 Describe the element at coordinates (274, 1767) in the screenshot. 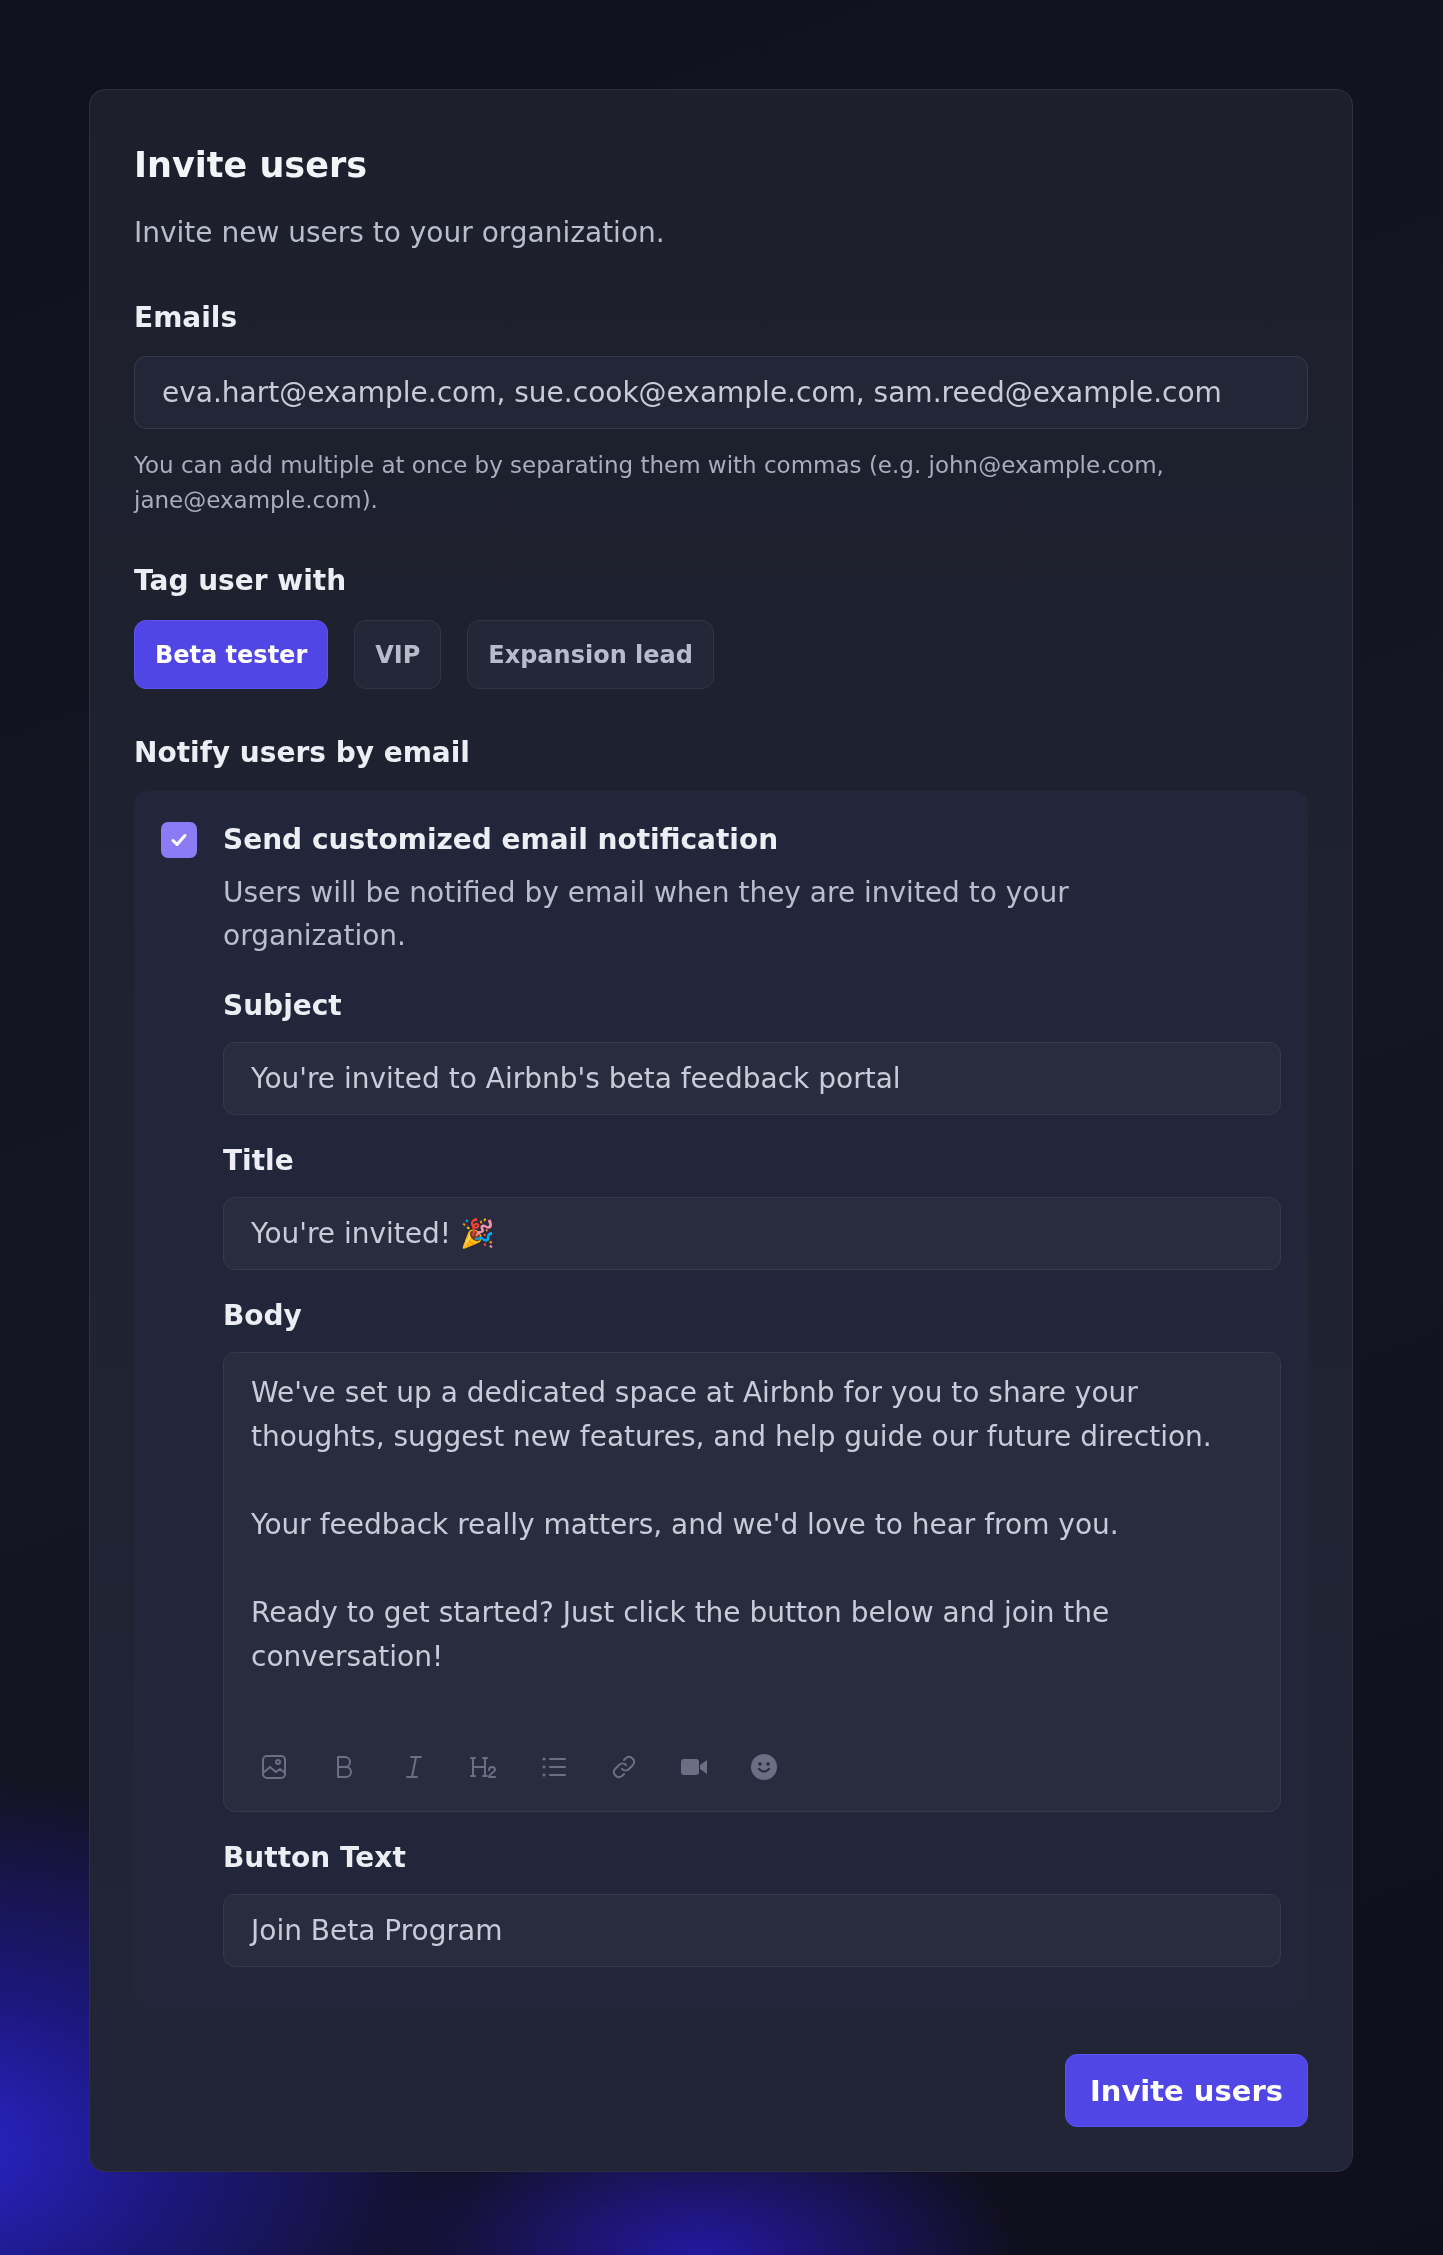

I see `image-icon` at that location.